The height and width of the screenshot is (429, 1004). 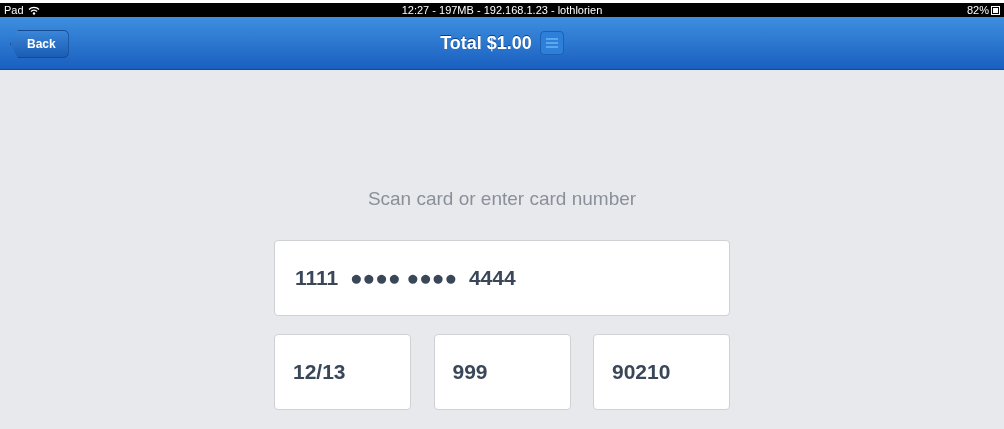 I want to click on battery-percent: 82%, so click(x=977, y=10).